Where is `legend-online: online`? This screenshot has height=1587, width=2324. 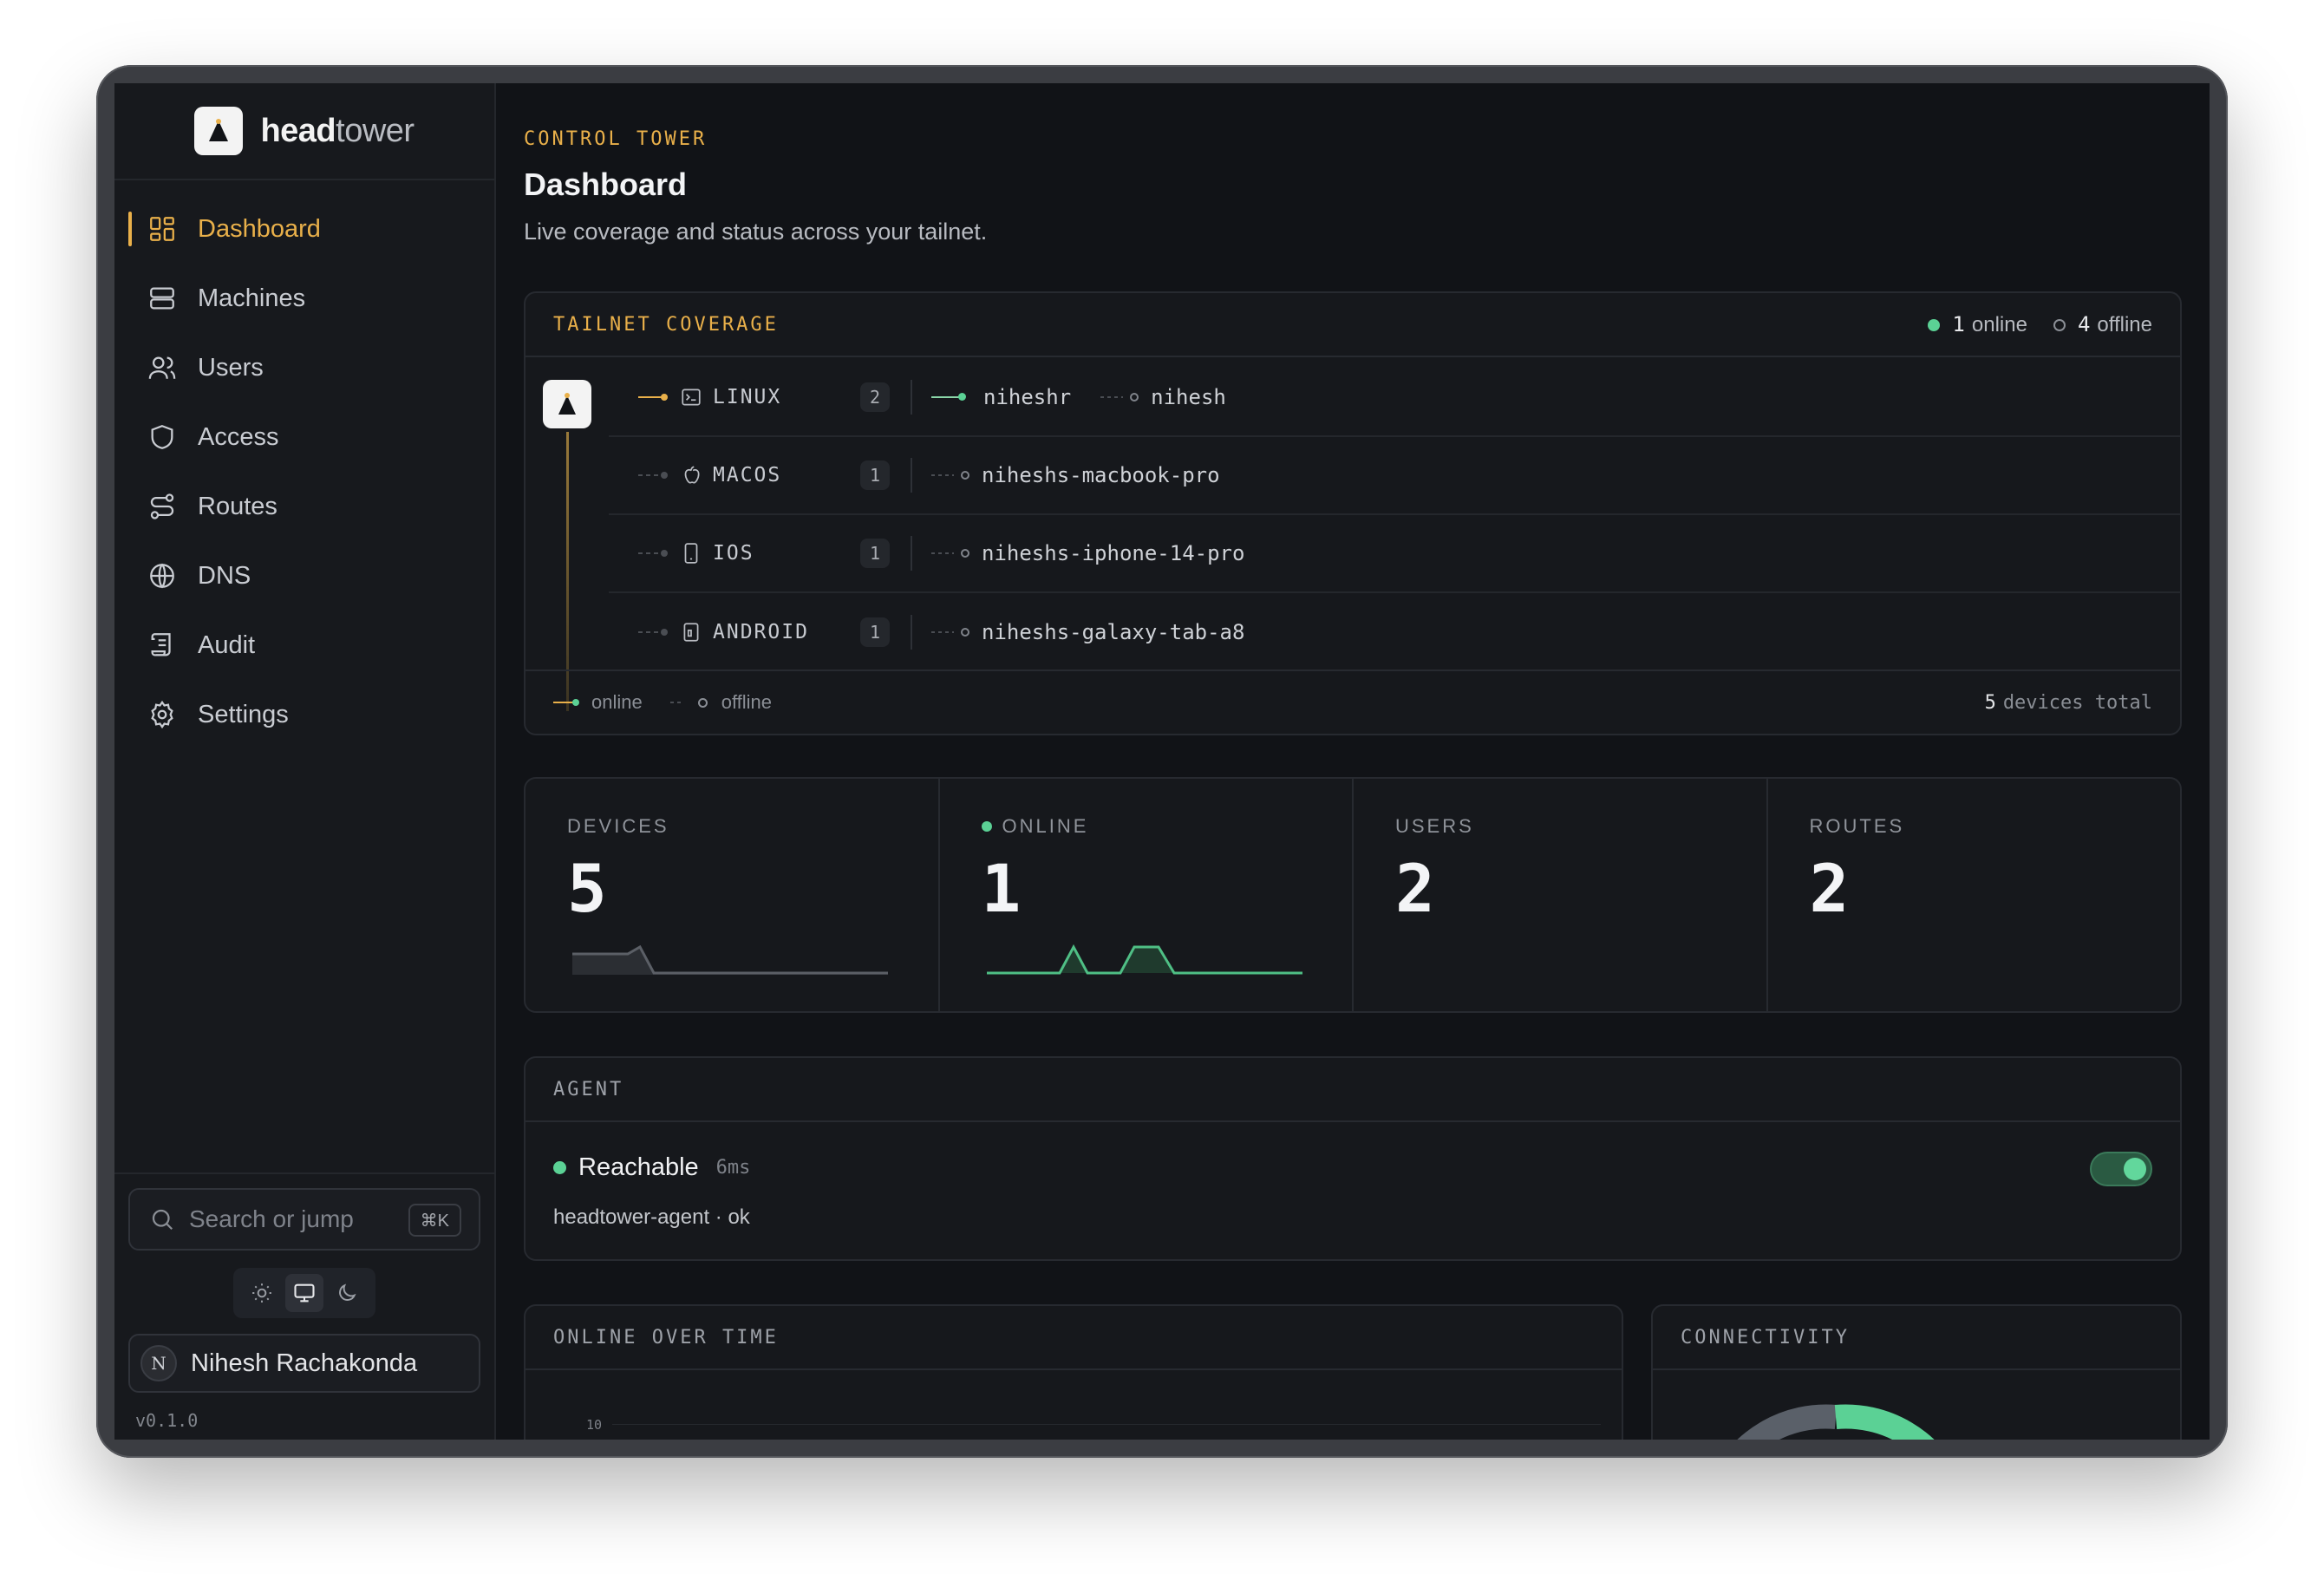
legend-online: online is located at coordinates (598, 702).